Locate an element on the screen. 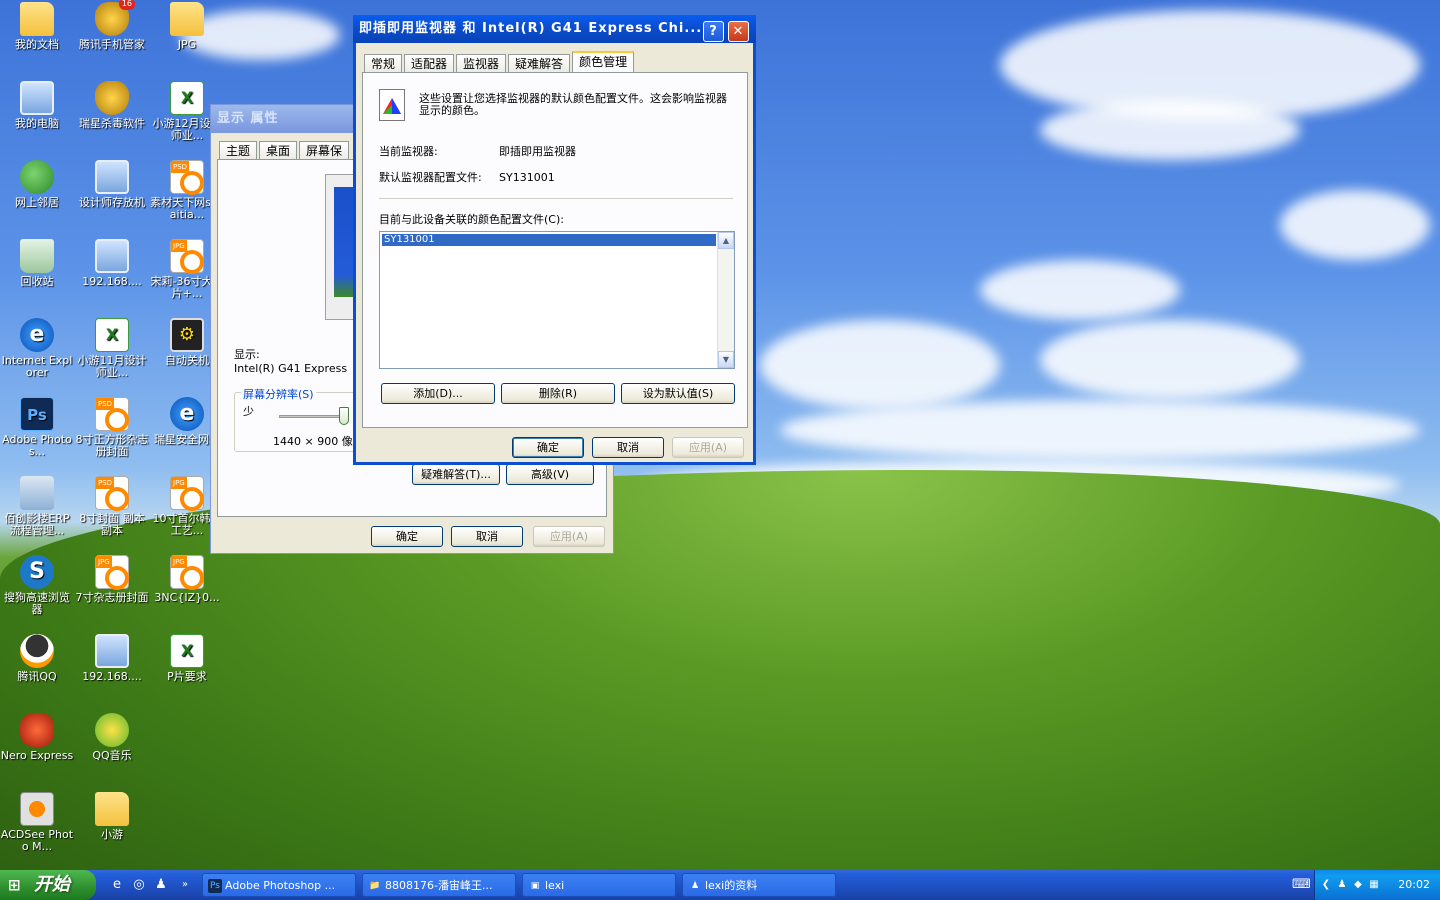 The width and height of the screenshot is (1440, 900). ie-quicklaunch-icon: e is located at coordinates (117, 885).